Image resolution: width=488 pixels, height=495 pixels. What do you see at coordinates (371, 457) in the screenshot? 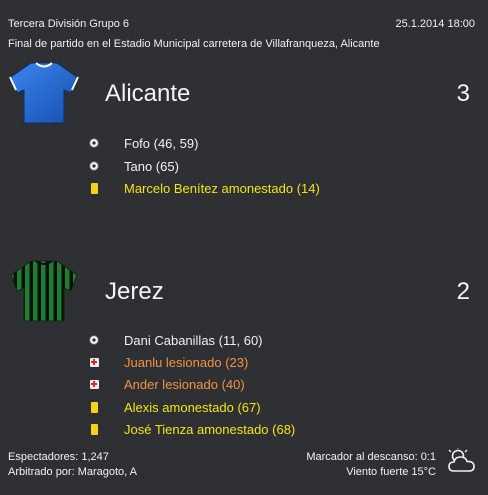
I see `halftime-score-label: Marcador al descanso: 0:1` at bounding box center [371, 457].